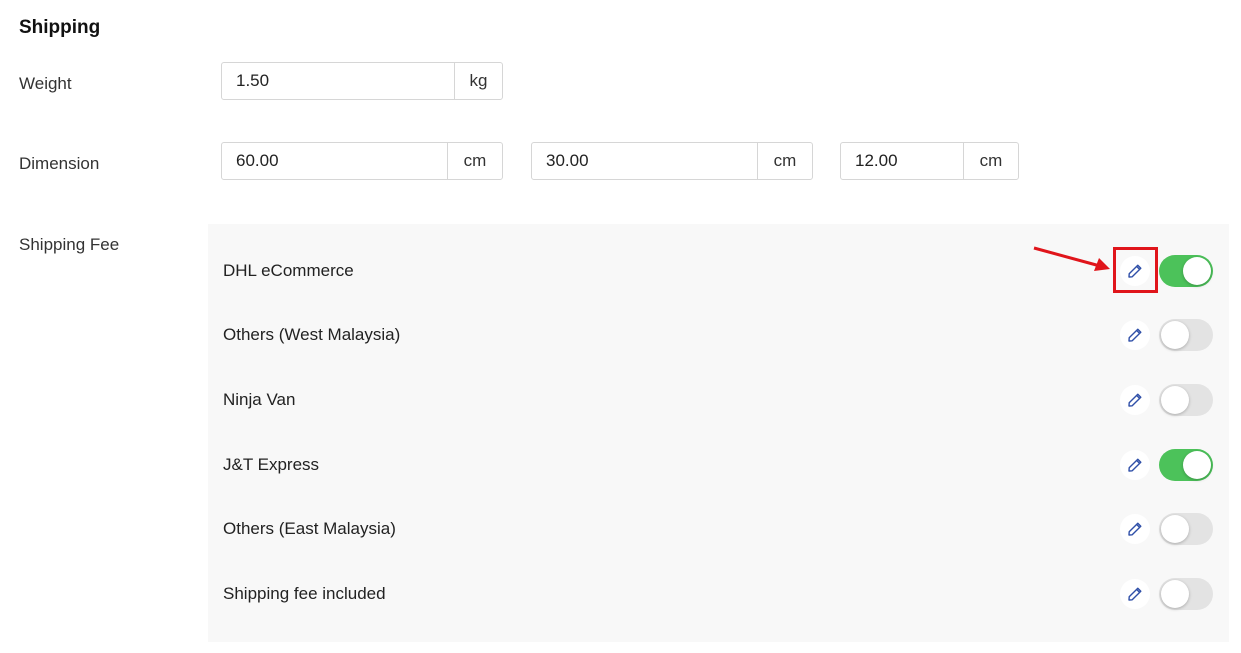  What do you see at coordinates (304, 593) in the screenshot?
I see `shipping-option-name: Shipping fee included` at bounding box center [304, 593].